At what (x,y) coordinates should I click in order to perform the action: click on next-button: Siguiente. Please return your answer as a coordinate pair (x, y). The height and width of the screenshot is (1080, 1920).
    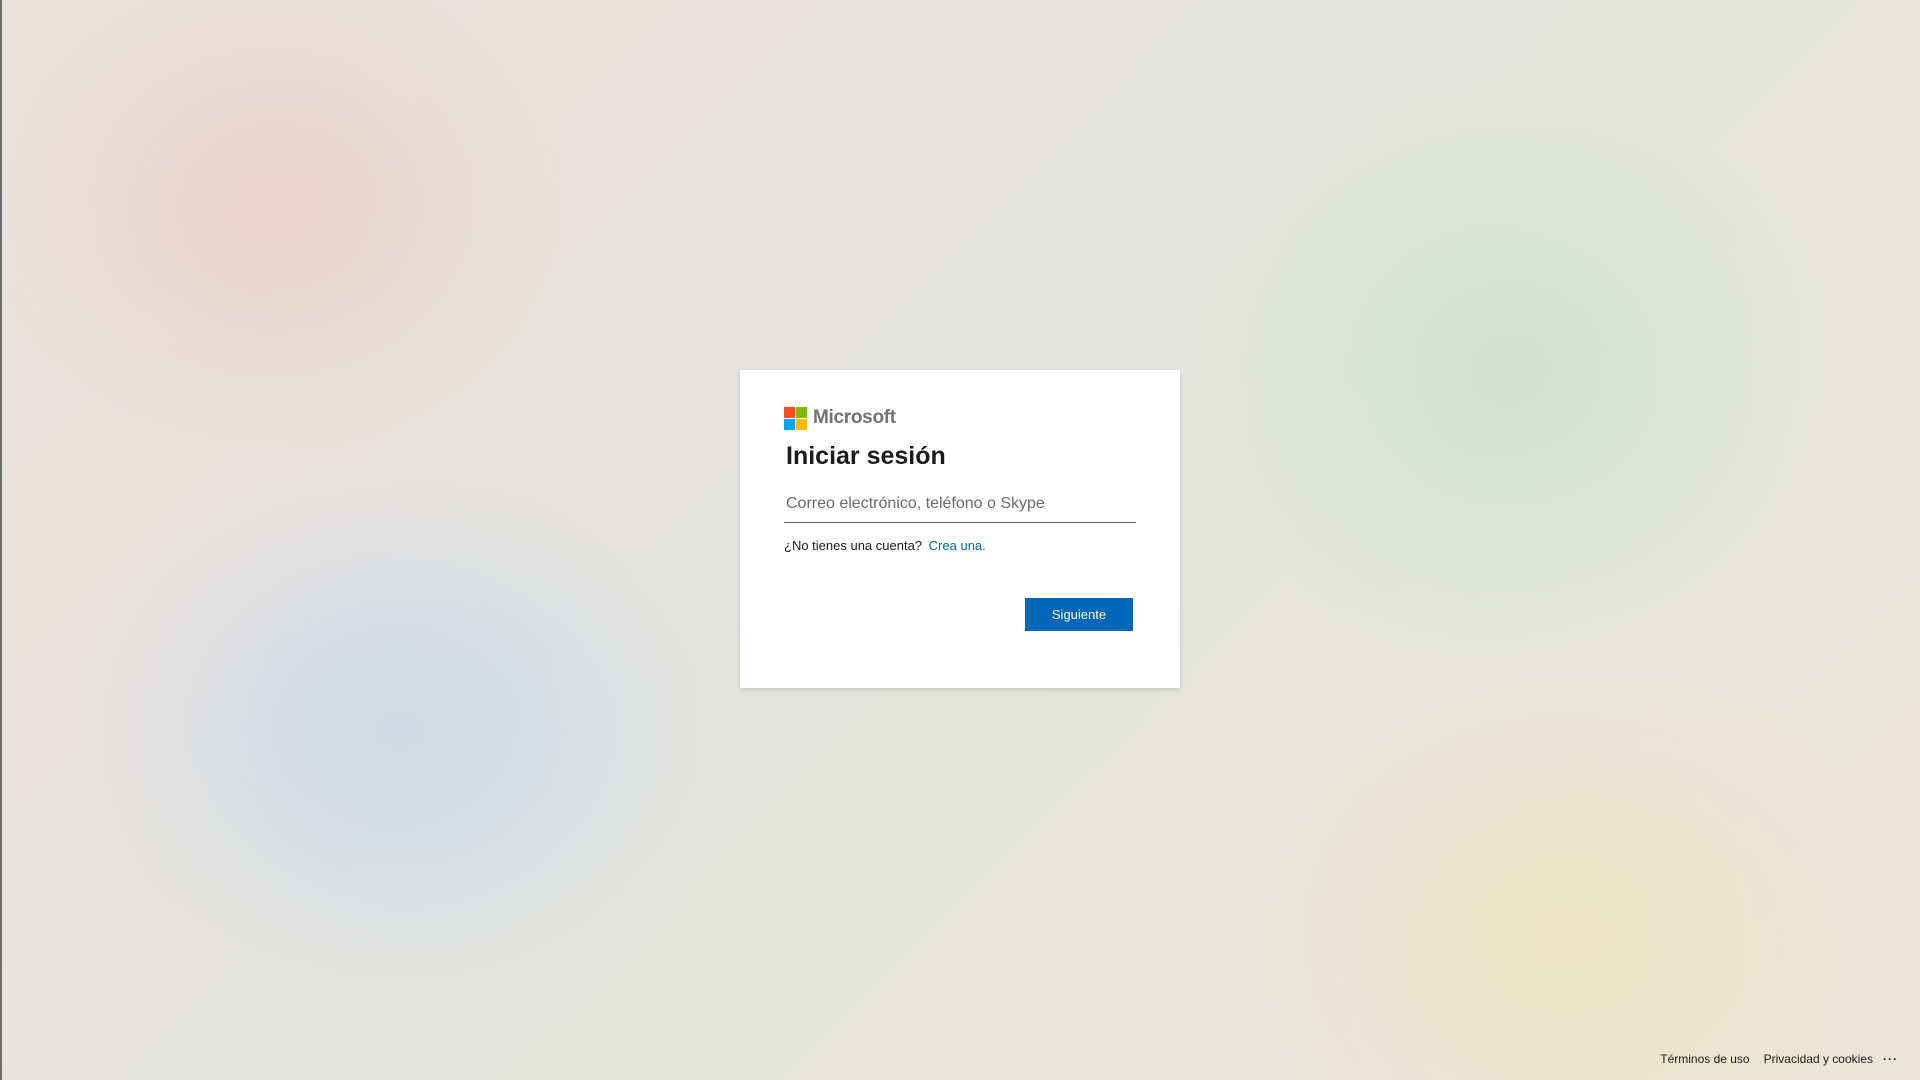
    Looking at the image, I should click on (1079, 614).